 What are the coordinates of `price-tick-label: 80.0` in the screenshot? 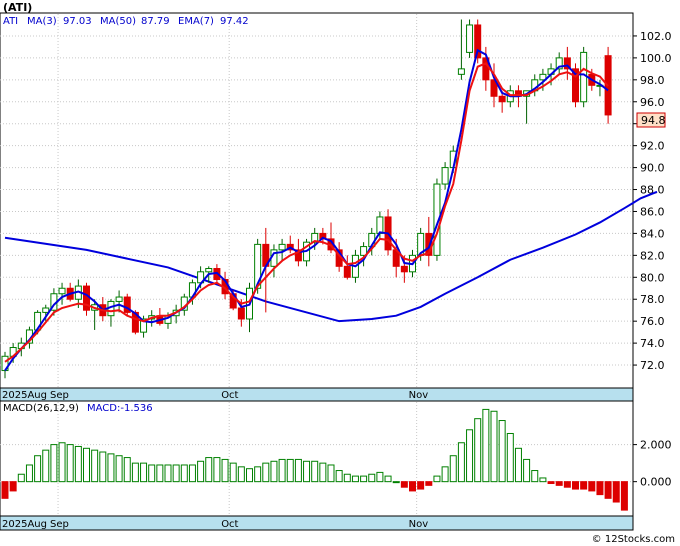 It's located at (652, 277).